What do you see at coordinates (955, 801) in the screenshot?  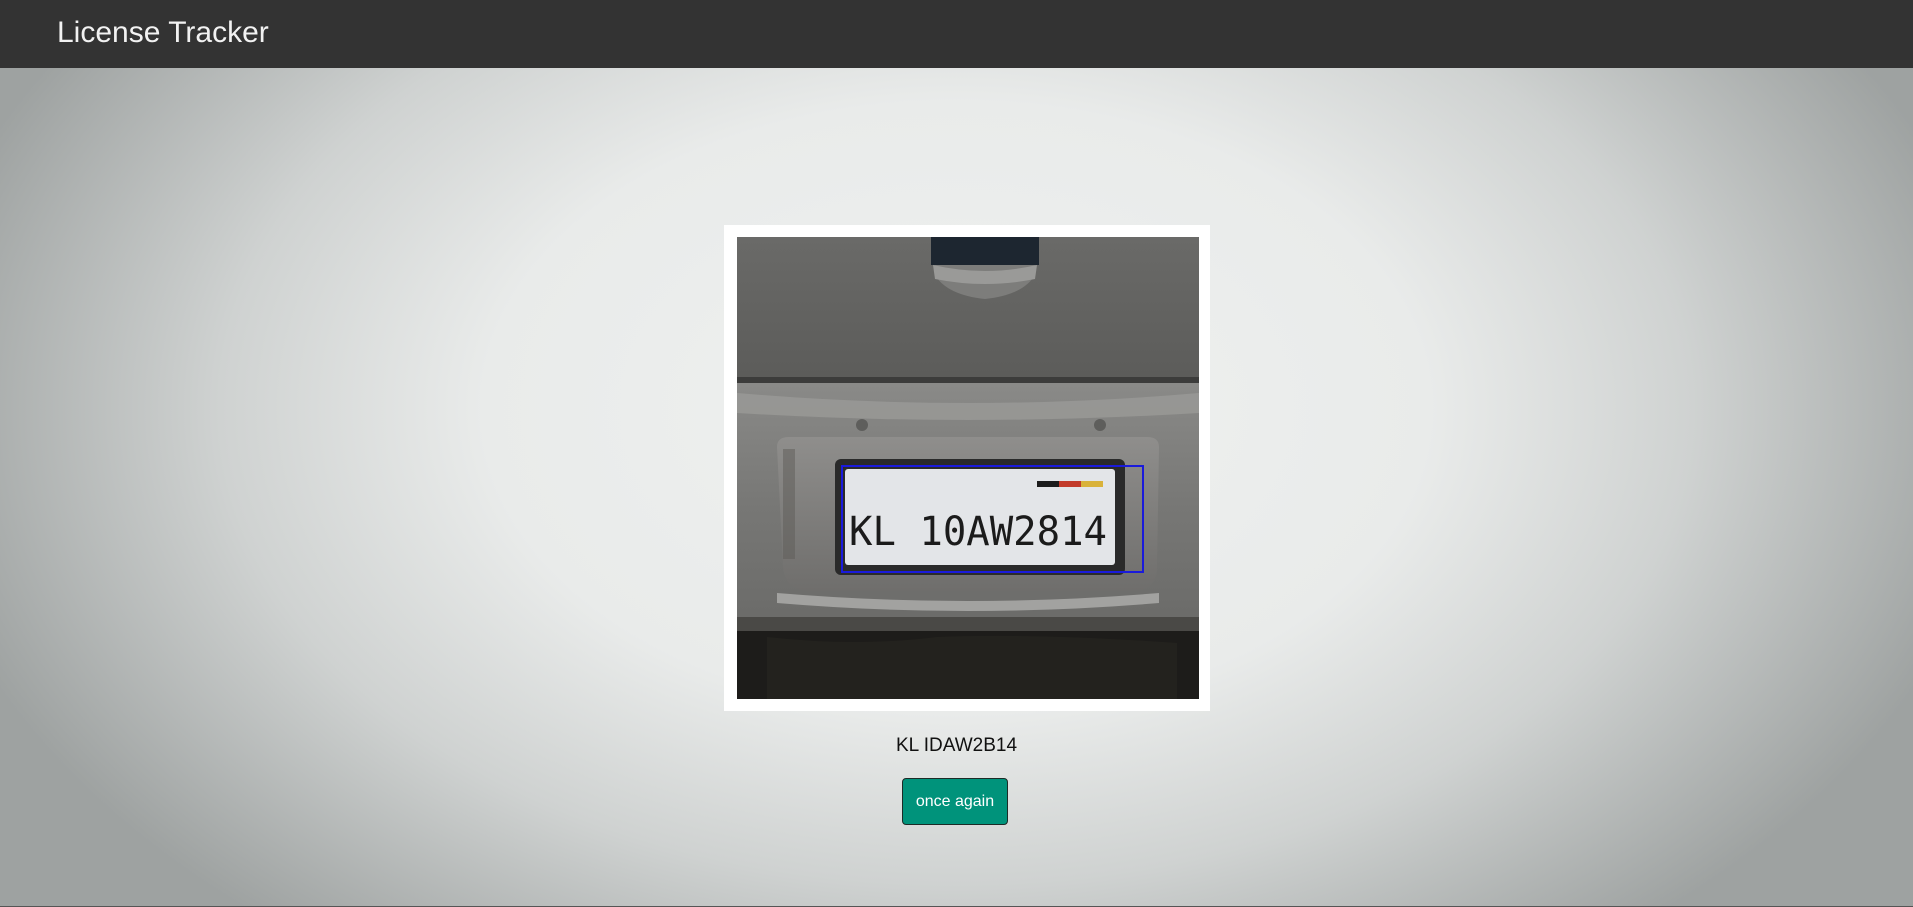 I see `once-again-button: once again` at bounding box center [955, 801].